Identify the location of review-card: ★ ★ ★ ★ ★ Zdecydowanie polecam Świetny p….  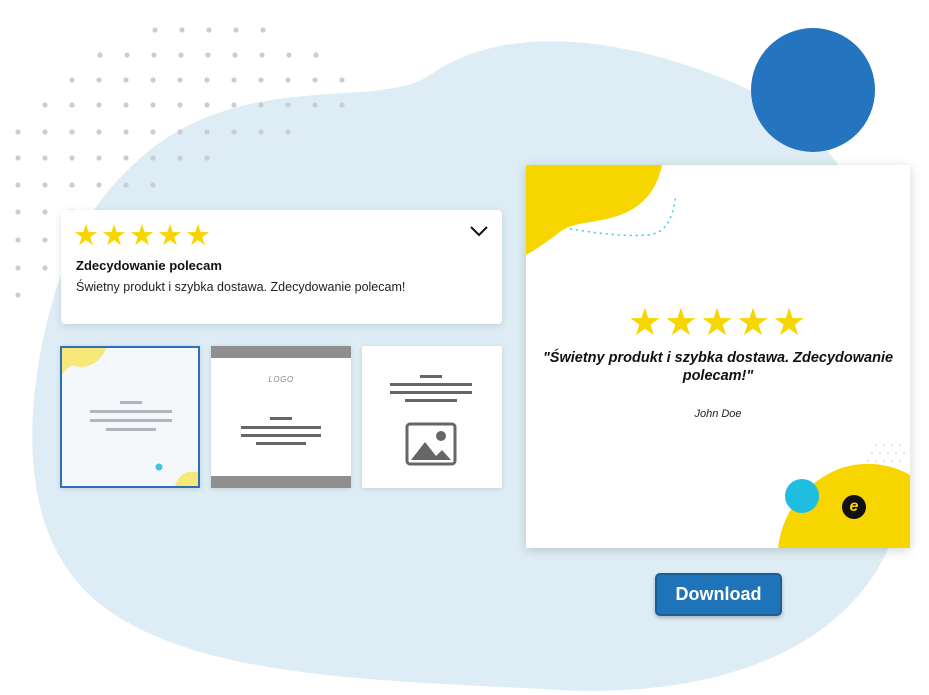
(281, 267).